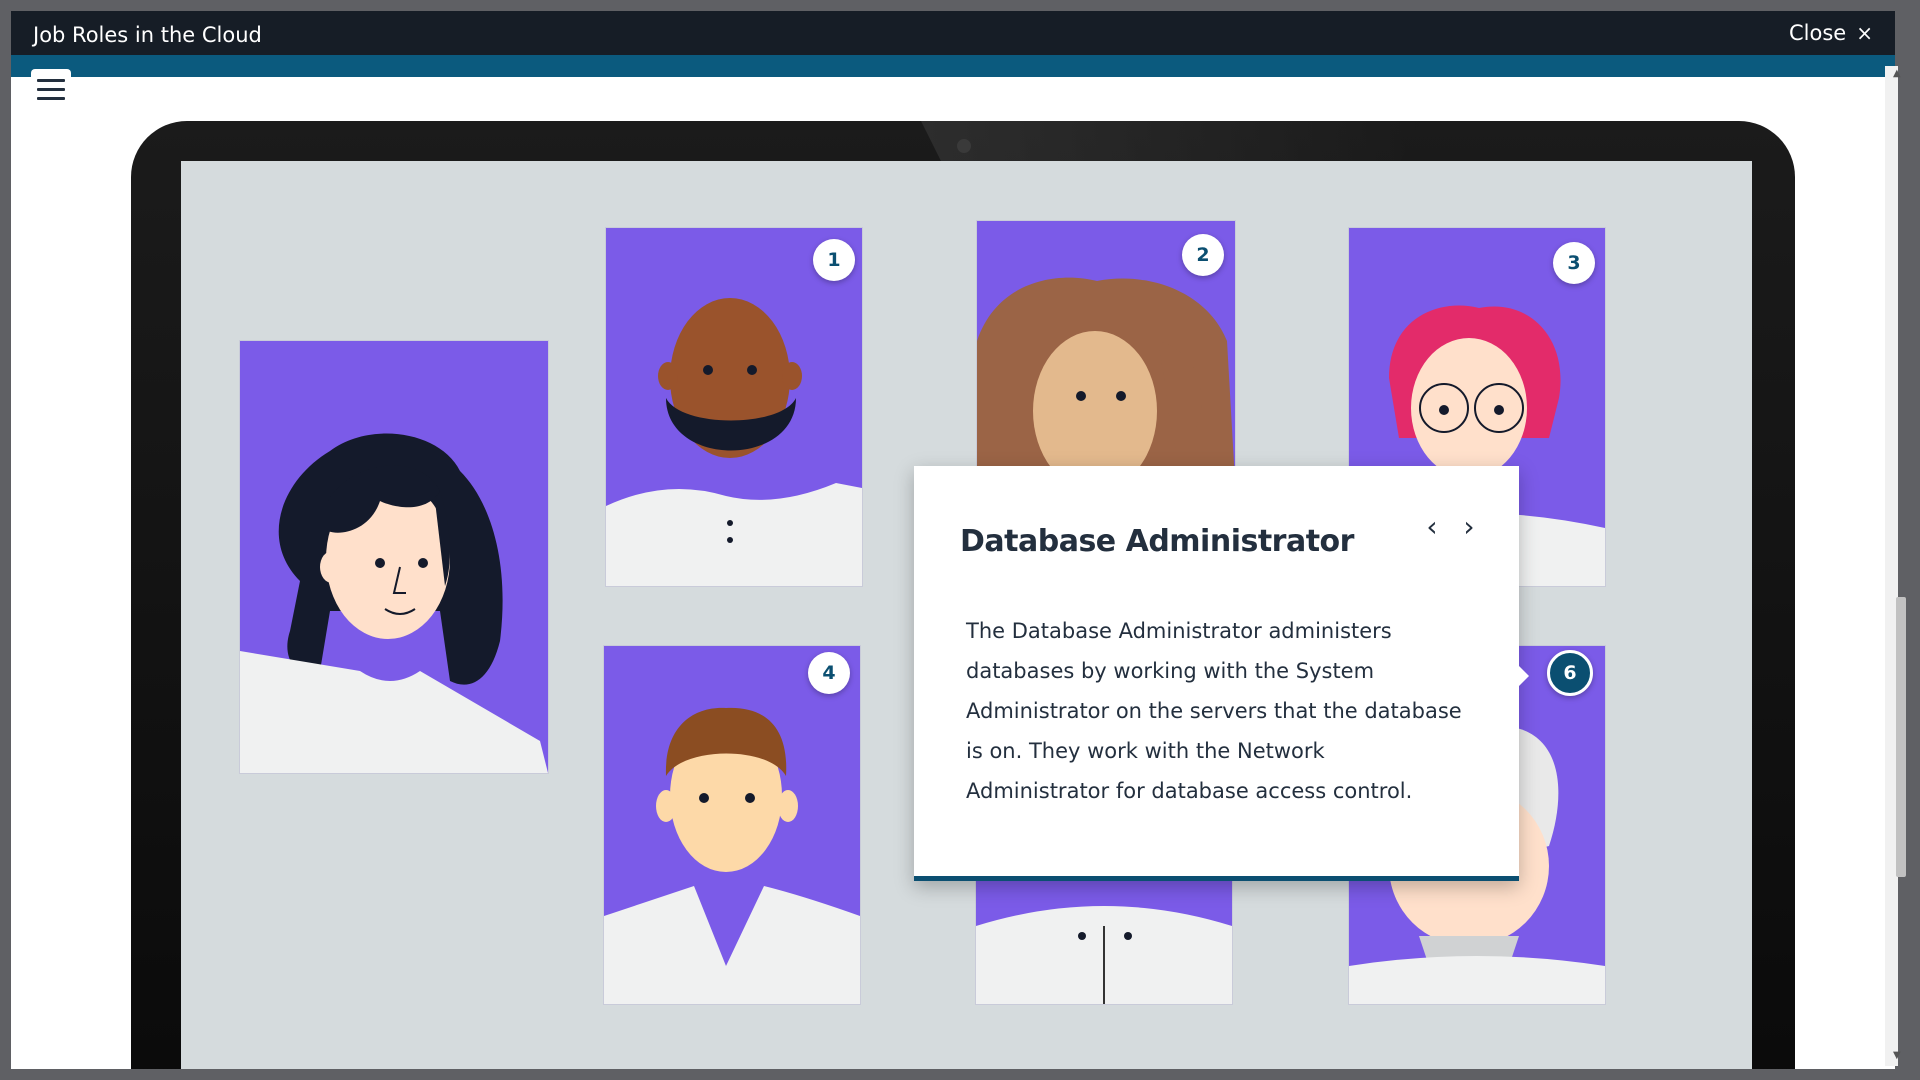 The height and width of the screenshot is (1080, 1920). What do you see at coordinates (1203, 255) in the screenshot?
I see `badge-2: 2` at bounding box center [1203, 255].